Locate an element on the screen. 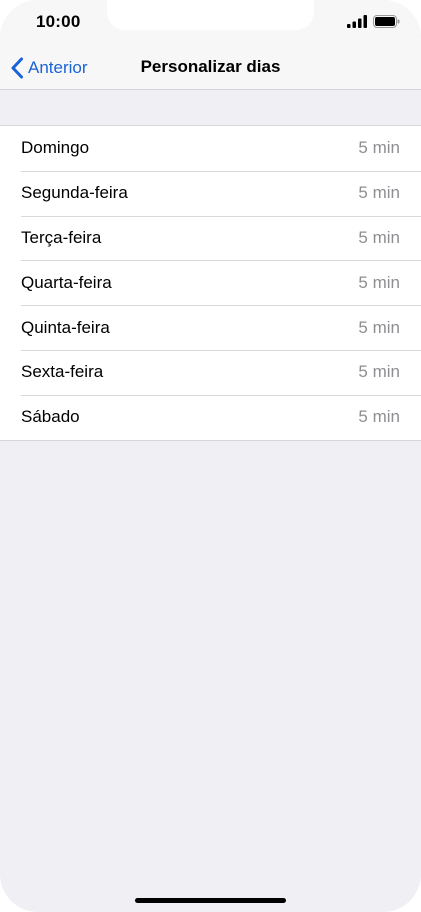 This screenshot has height=912, width=421. navigation-header: 10:00 Anterior Personalizar dias is located at coordinates (210, 45).